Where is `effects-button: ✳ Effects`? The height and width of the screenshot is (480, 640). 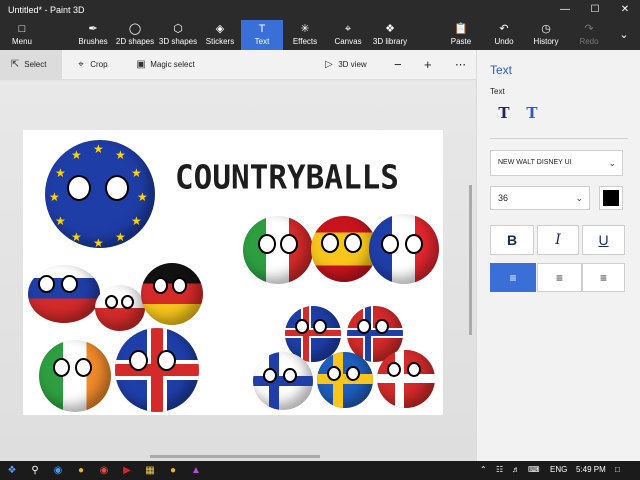 effects-button: ✳ Effects is located at coordinates (305, 35).